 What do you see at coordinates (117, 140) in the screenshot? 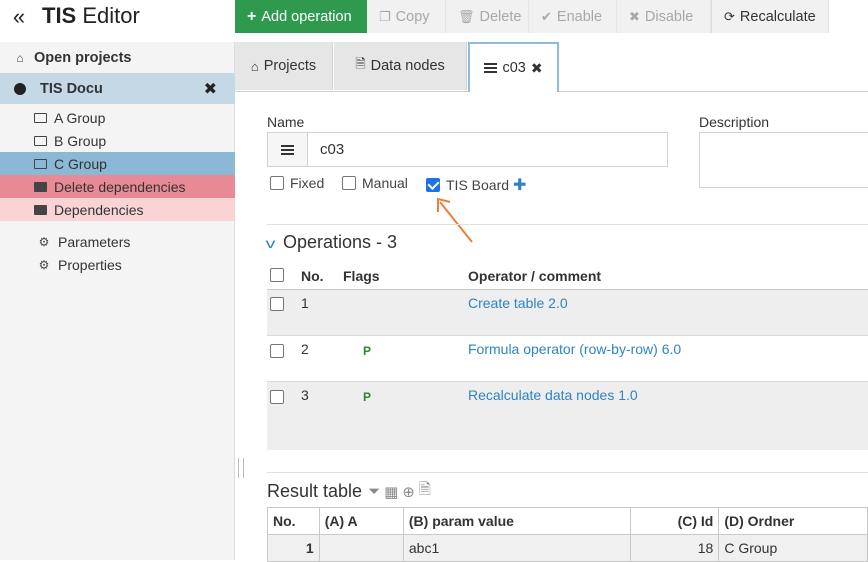
I see `sidebar-item-b-group: B Group` at bounding box center [117, 140].